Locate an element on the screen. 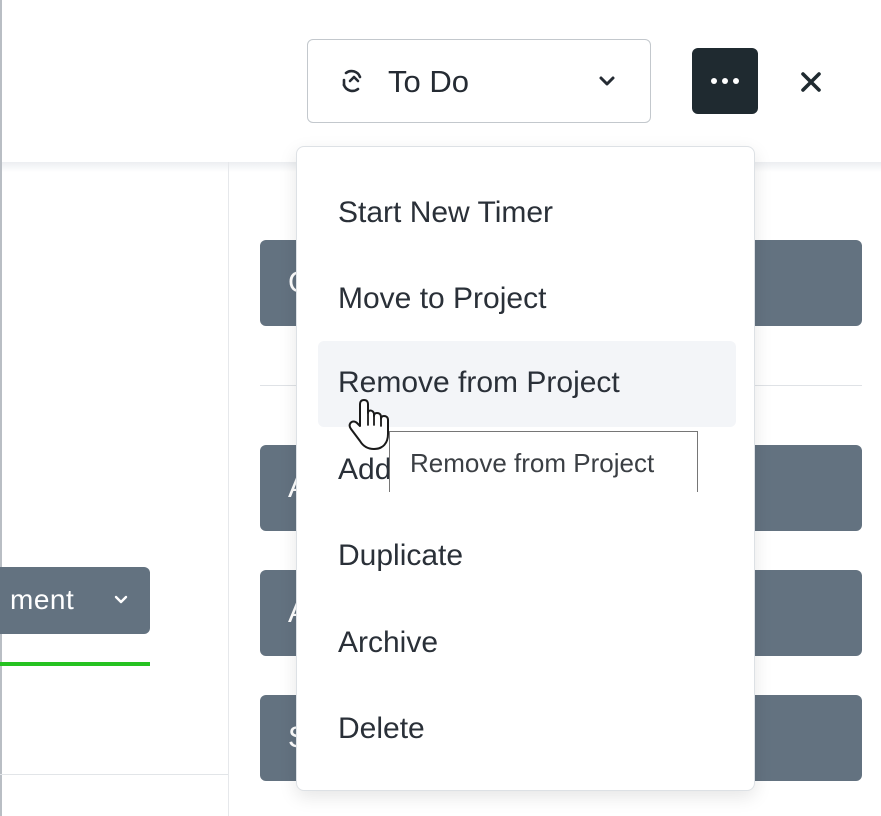 The width and height of the screenshot is (881, 816). close-icon is located at coordinates (811, 82).